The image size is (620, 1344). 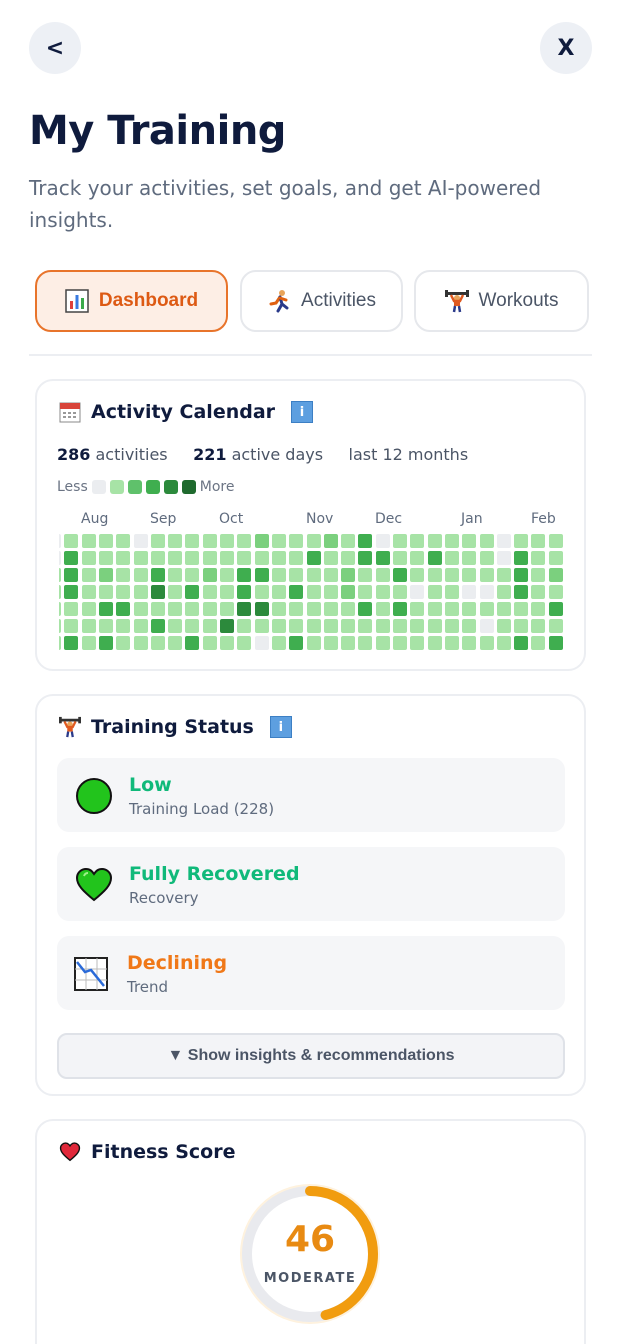 I want to click on calendar-info-button: i, so click(x=302, y=412).